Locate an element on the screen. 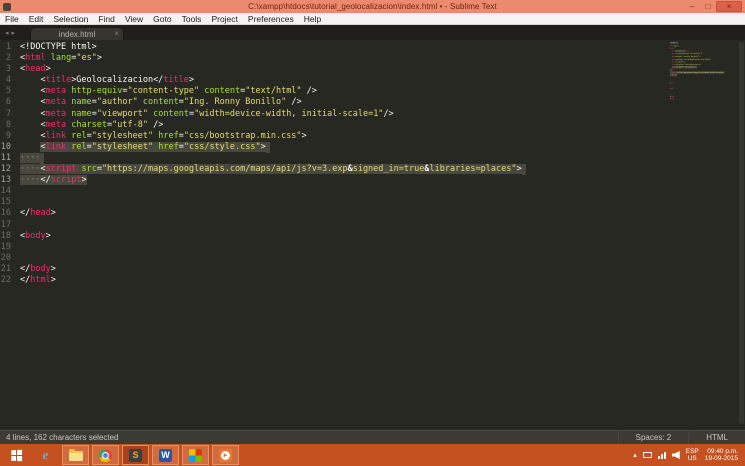  code-line: 16 </head> is located at coordinates (263, 213).